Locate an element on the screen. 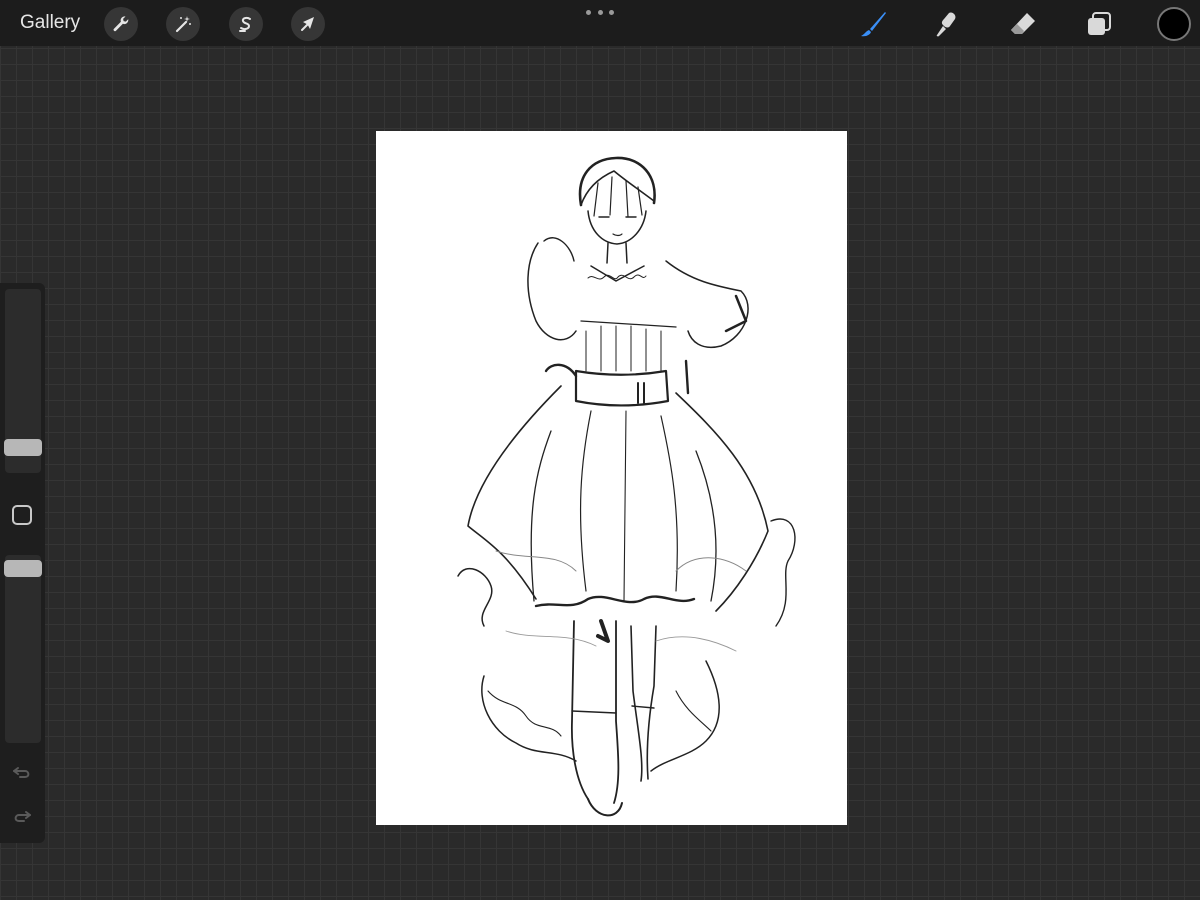  redo-icon is located at coordinates (22, 815).